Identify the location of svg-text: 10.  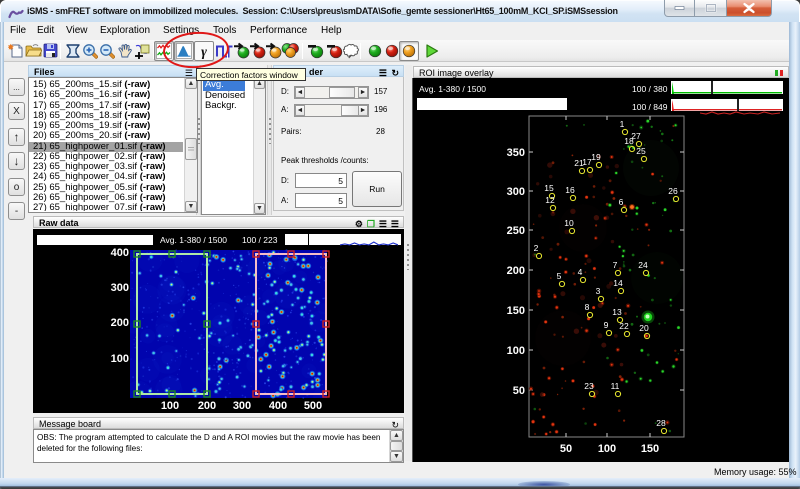
(569, 223).